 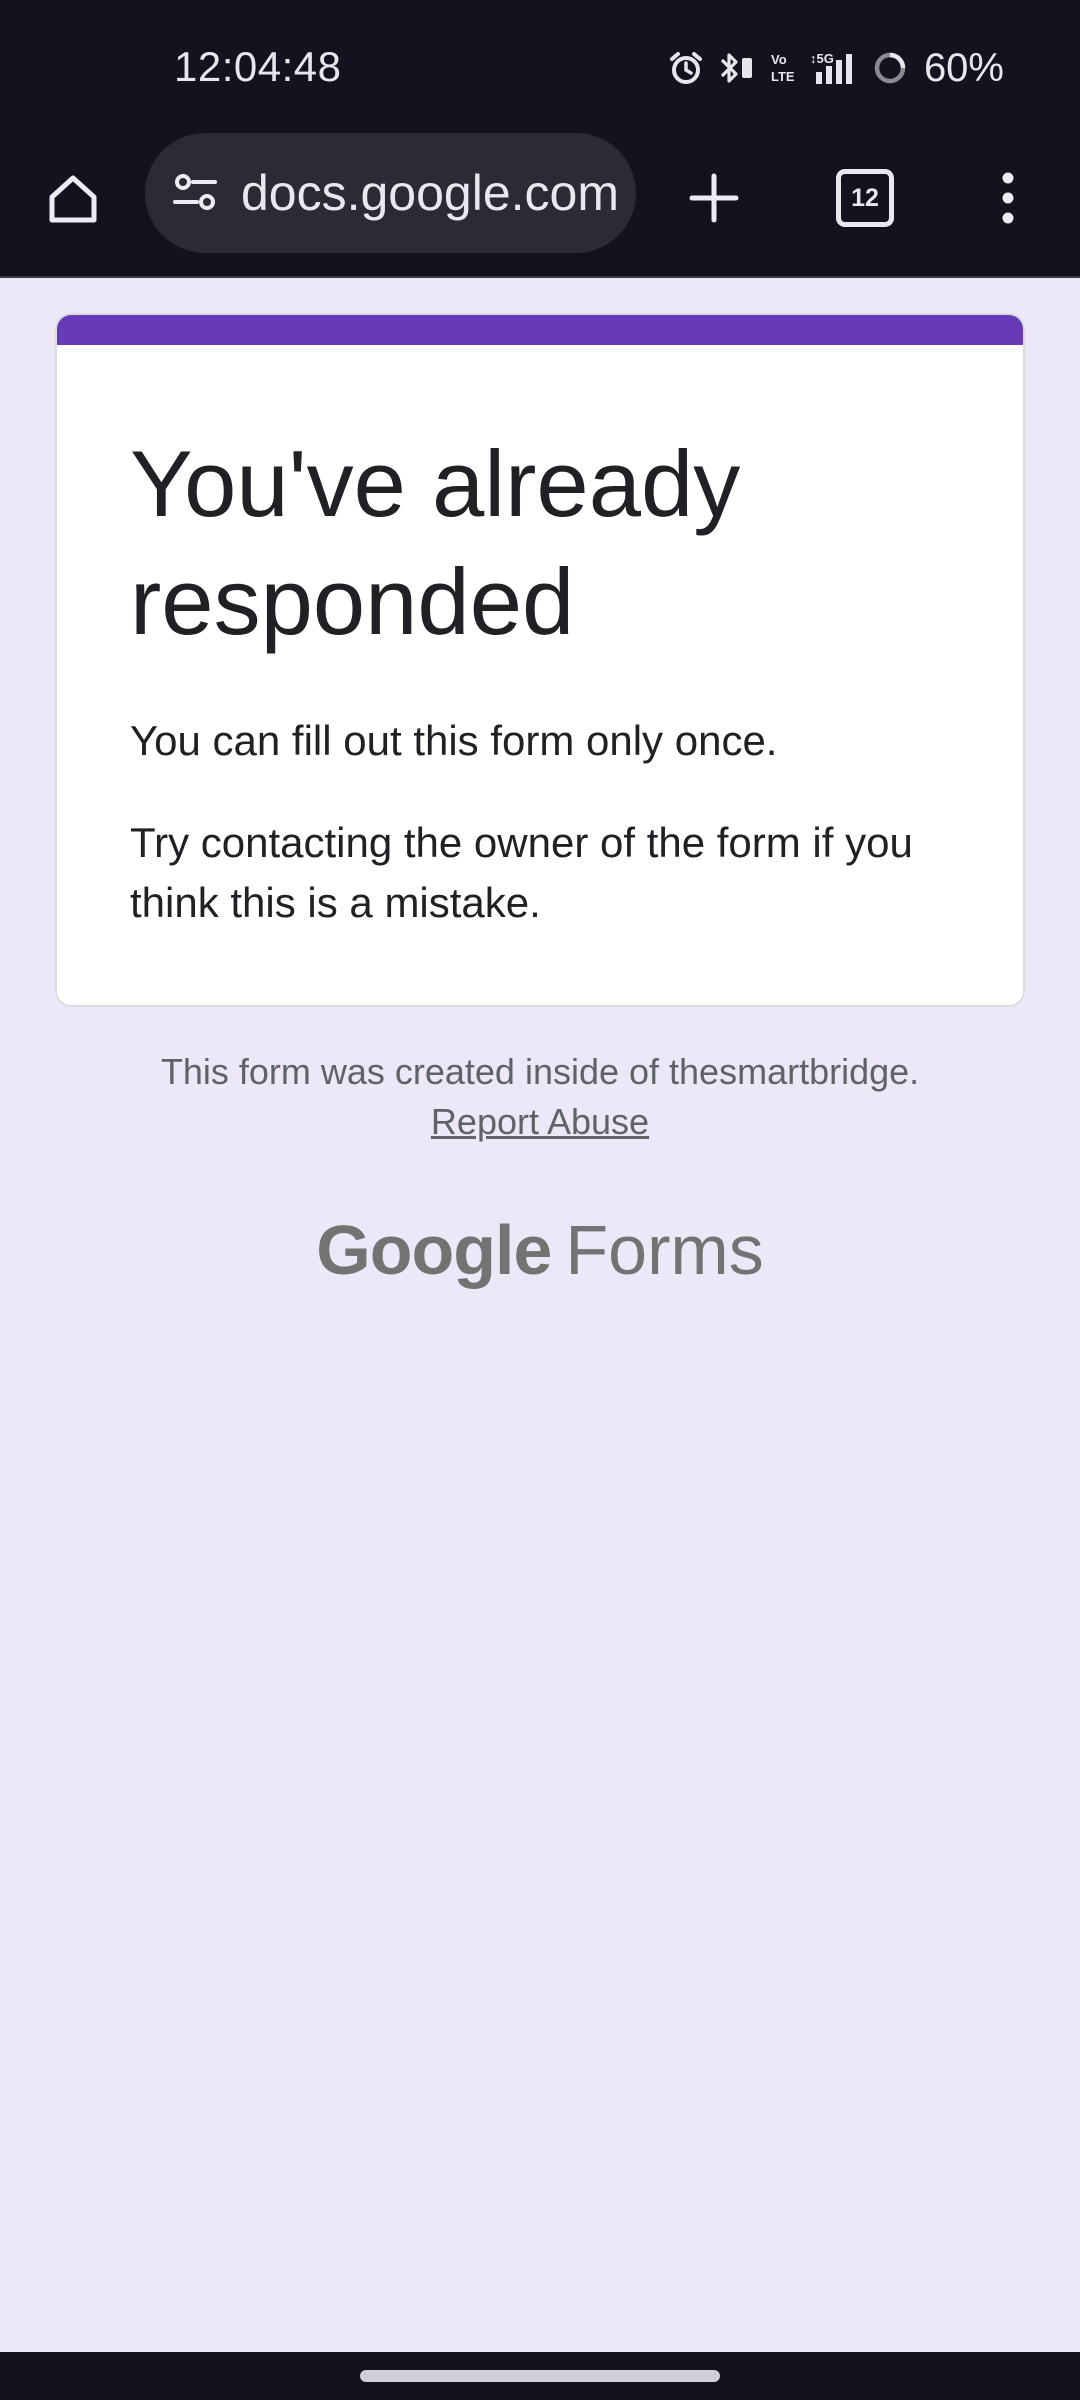 I want to click on volte-icon: Vo LTE, so click(x=783, y=68).